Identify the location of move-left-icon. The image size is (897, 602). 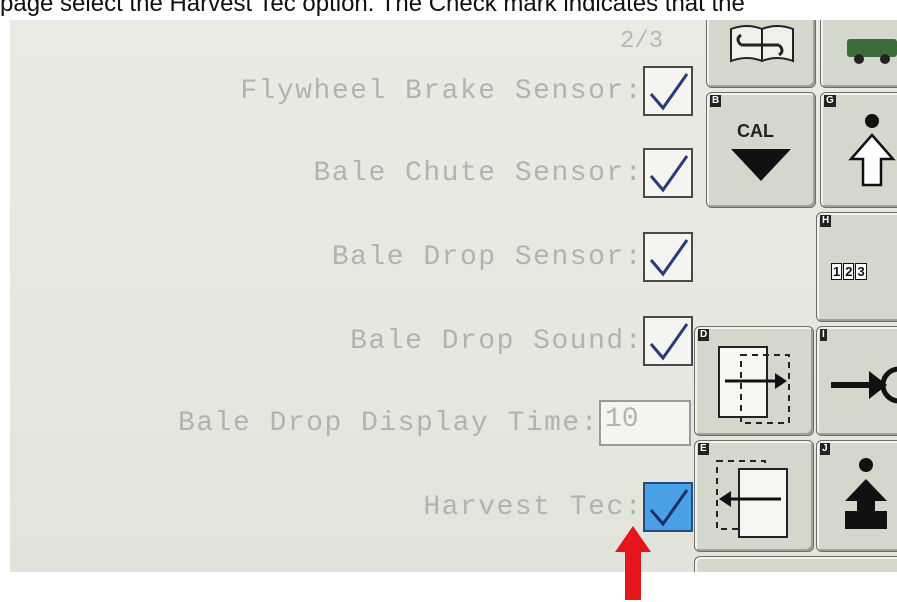
(752, 499).